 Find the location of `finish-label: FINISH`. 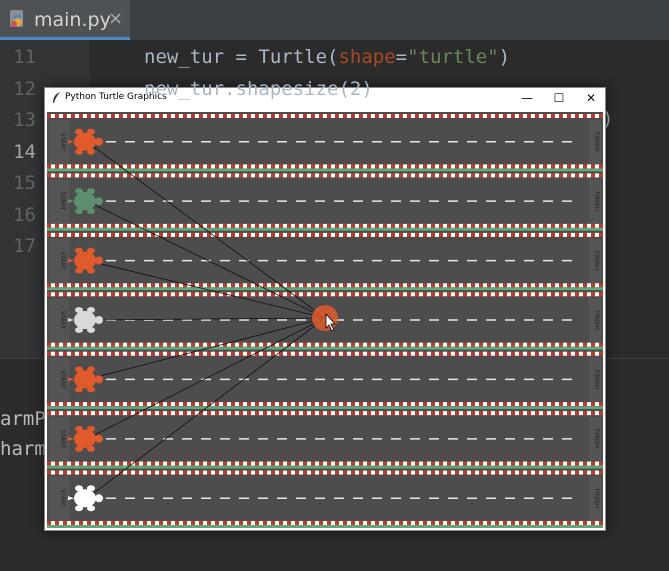

finish-label: FINISH is located at coordinates (596, 320).